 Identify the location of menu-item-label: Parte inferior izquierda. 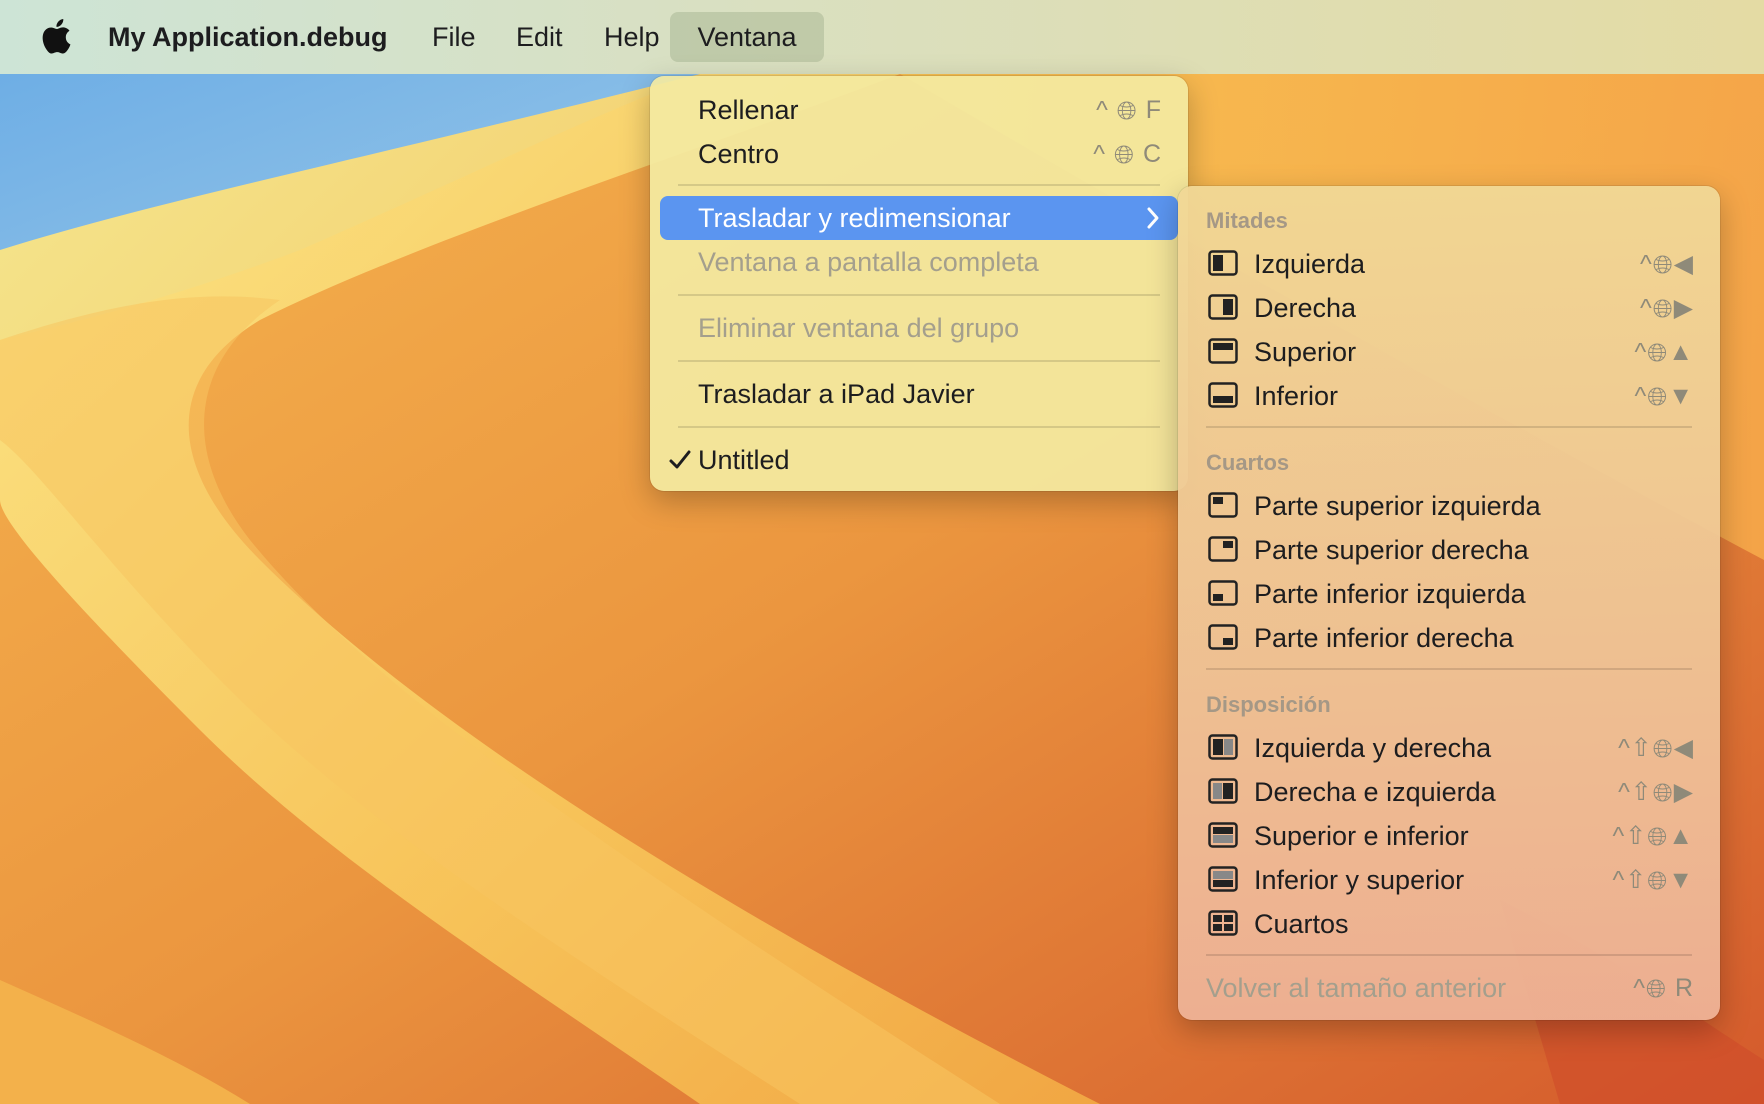
(1390, 594).